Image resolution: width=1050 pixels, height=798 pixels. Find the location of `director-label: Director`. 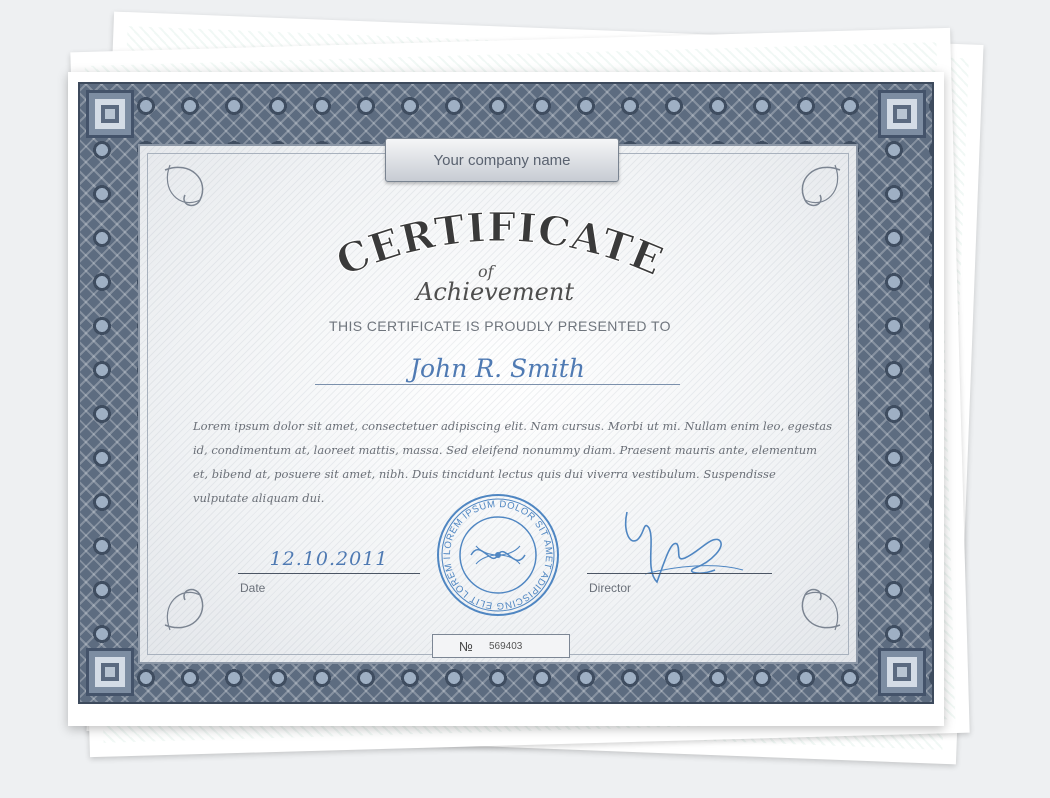

director-label: Director is located at coordinates (610, 588).